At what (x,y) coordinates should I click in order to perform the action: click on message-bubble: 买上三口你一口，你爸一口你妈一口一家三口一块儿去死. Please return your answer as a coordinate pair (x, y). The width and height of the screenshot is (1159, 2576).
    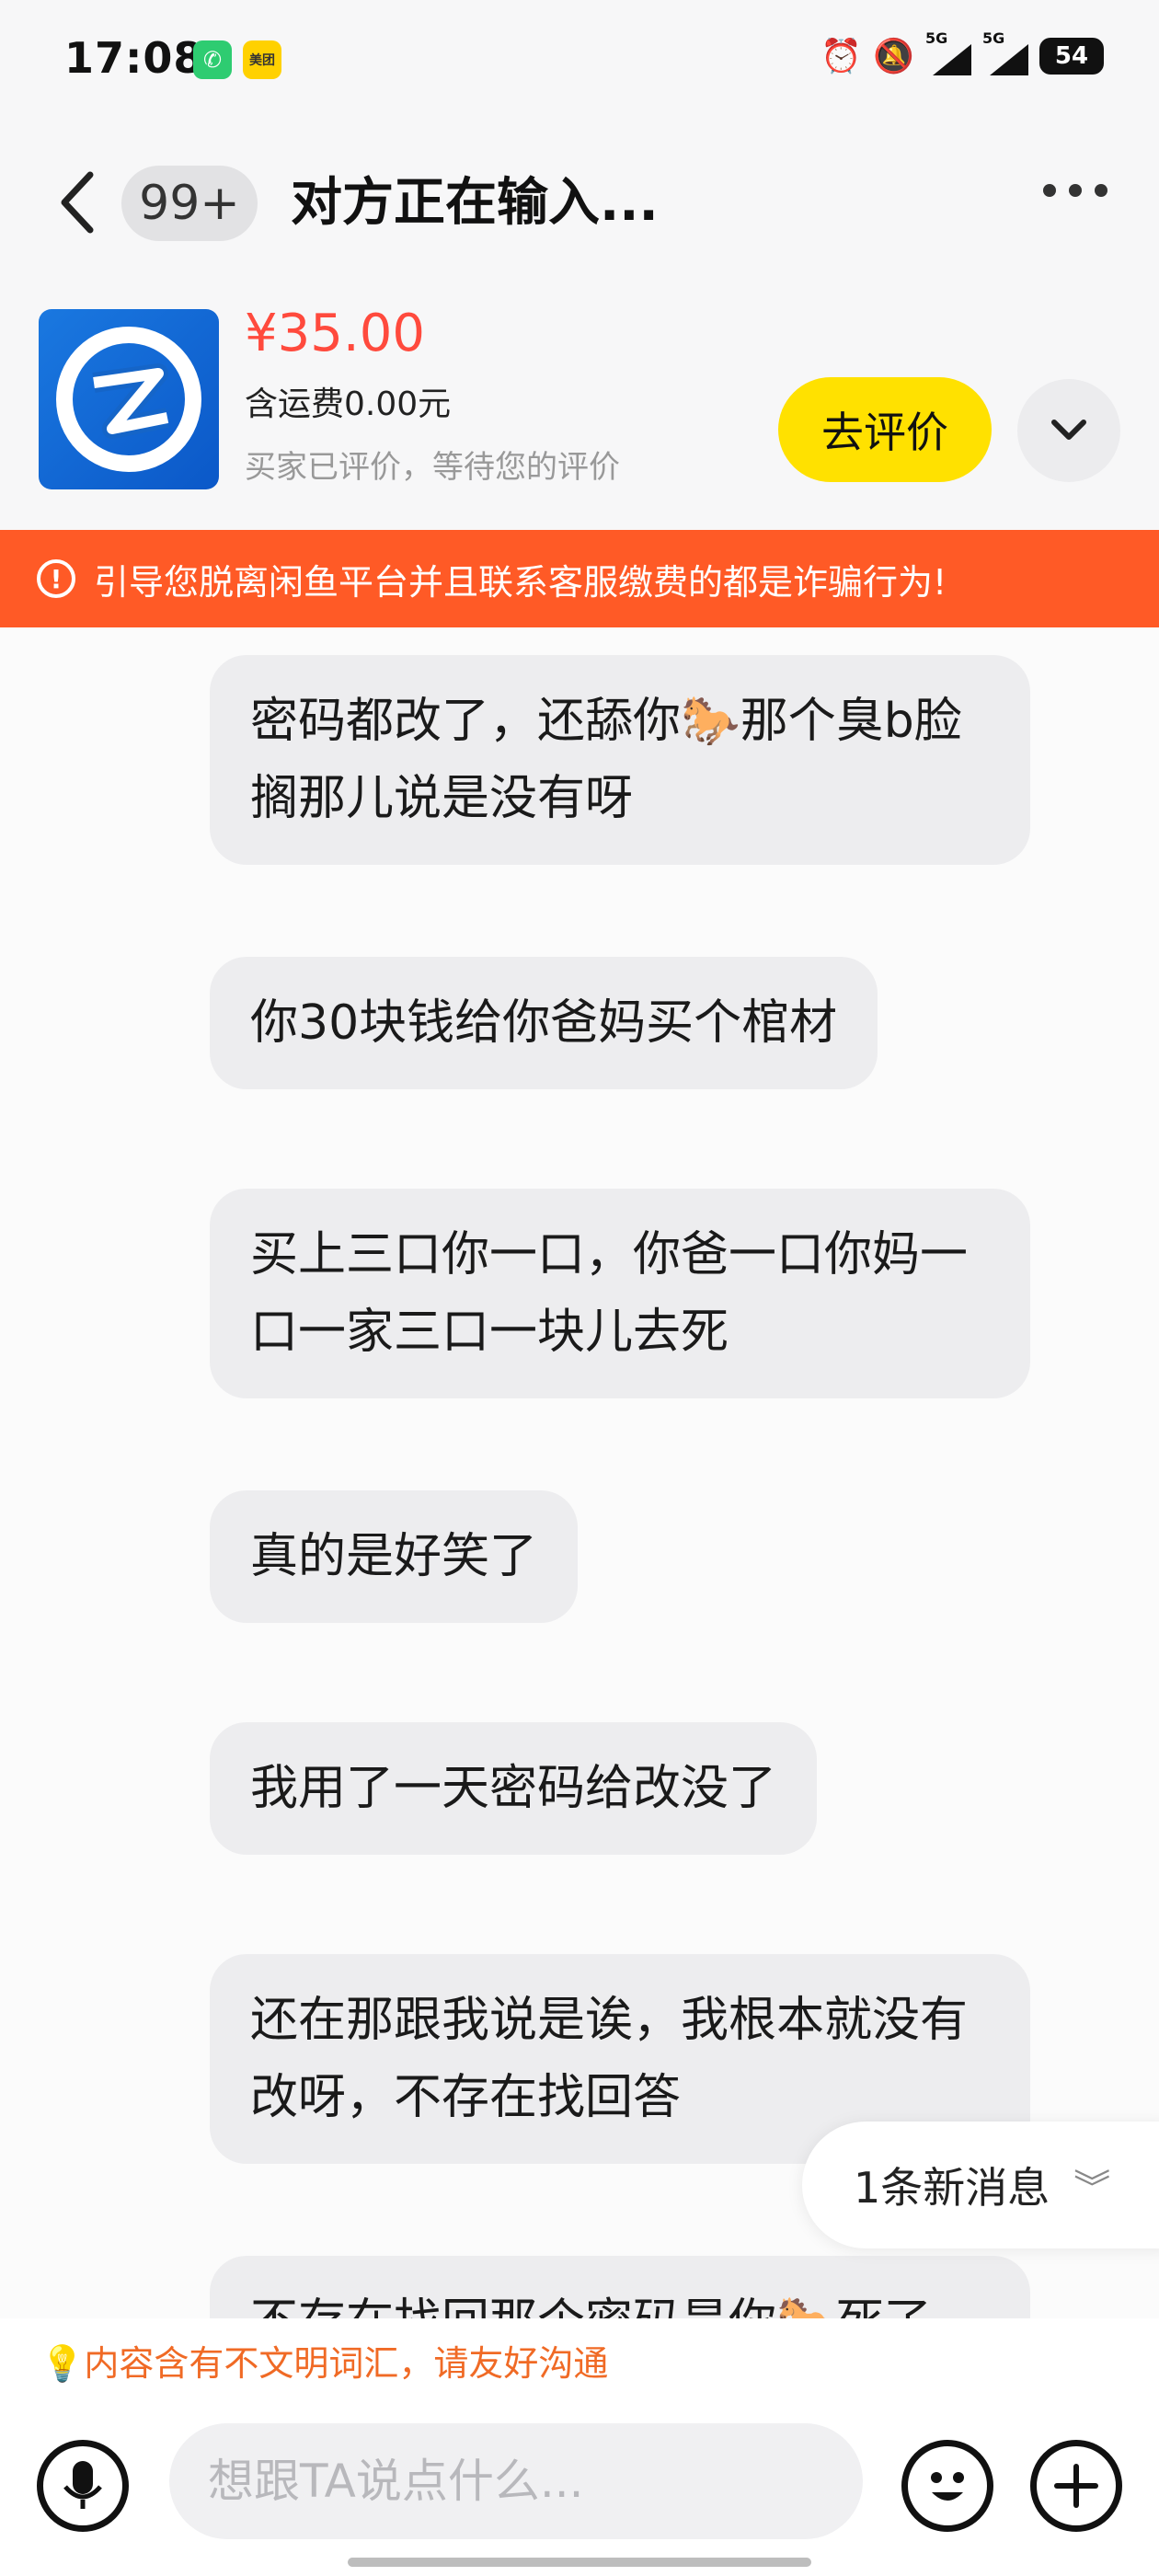
    Looking at the image, I should click on (620, 1293).